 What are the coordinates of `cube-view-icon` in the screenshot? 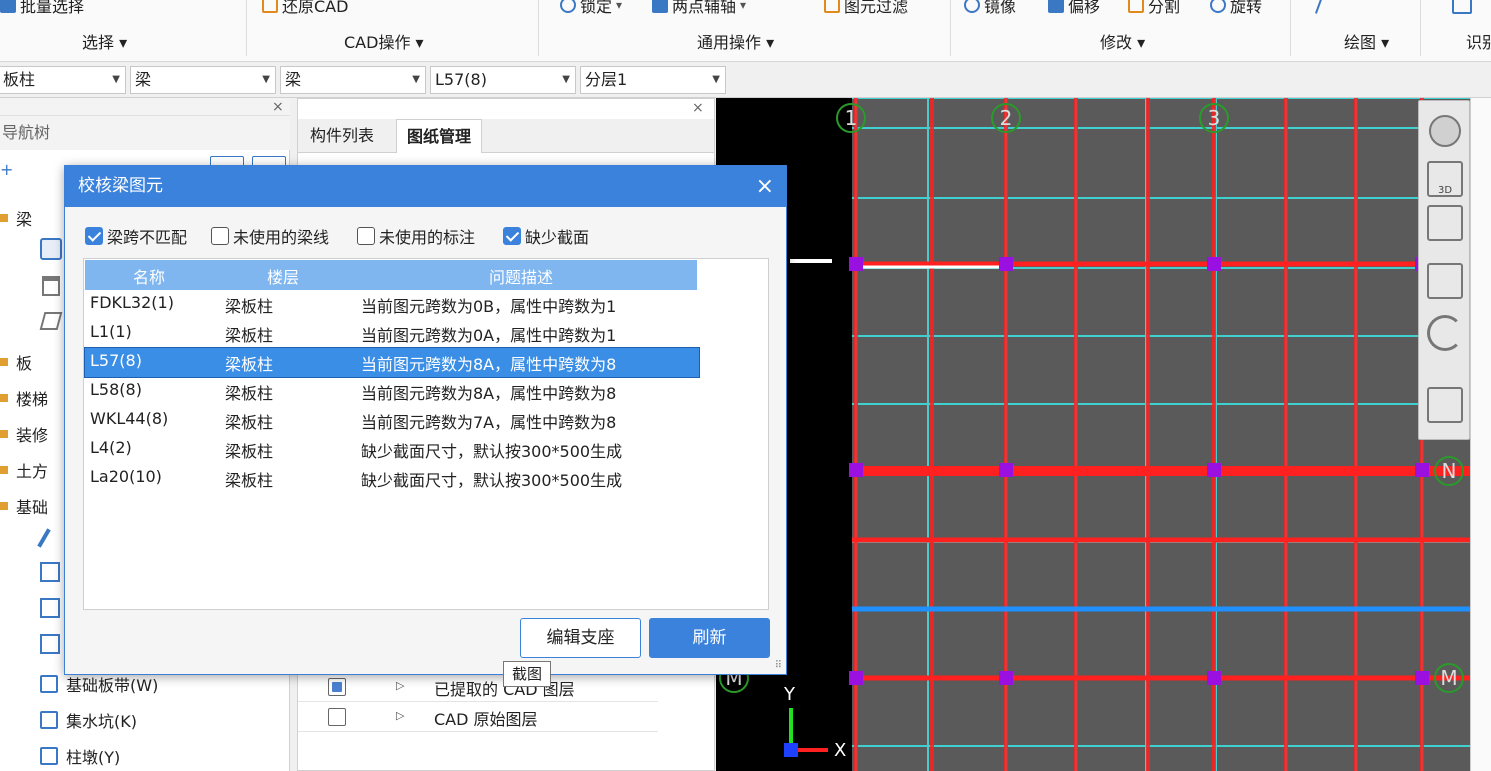 It's located at (1445, 281).